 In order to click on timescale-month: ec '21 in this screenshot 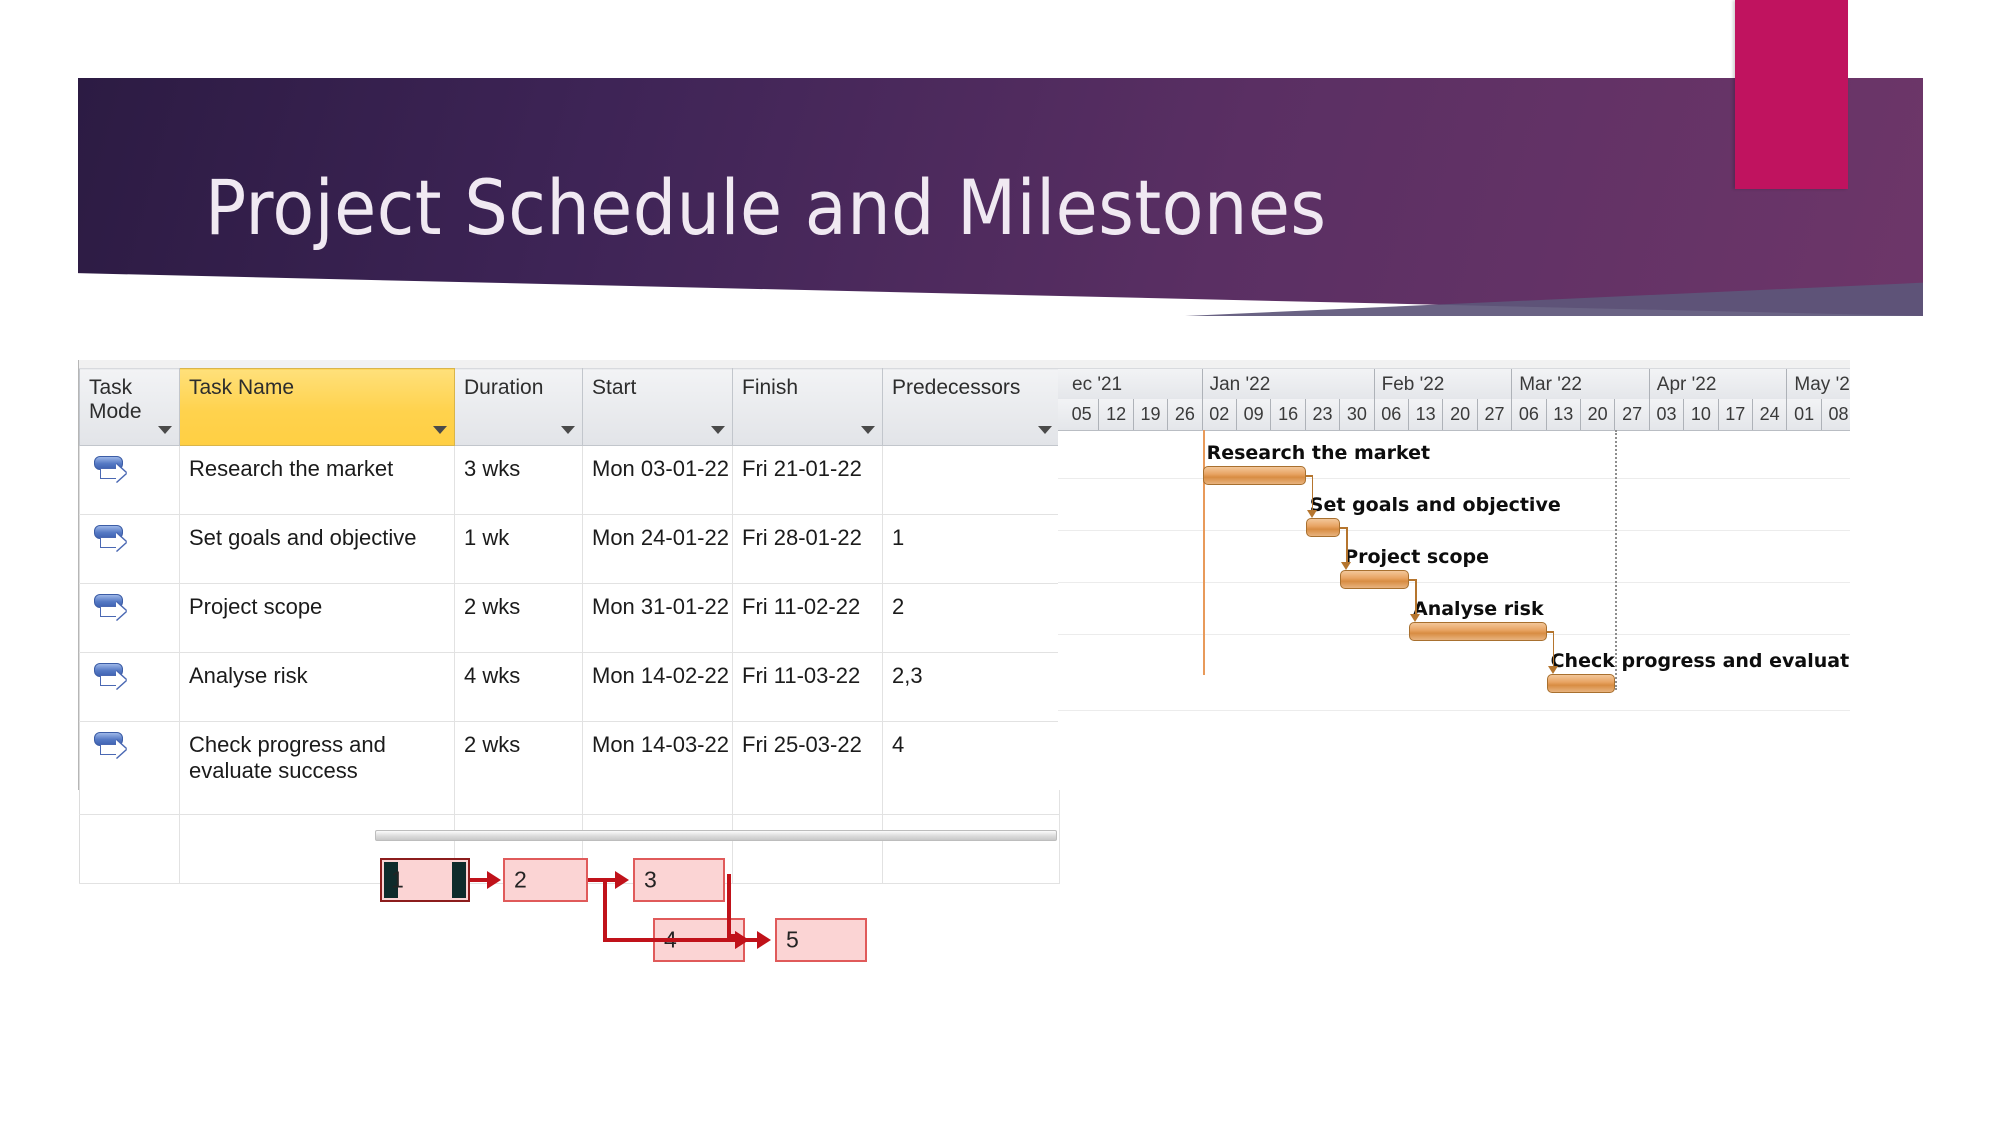, I will do `click(1134, 384)`.